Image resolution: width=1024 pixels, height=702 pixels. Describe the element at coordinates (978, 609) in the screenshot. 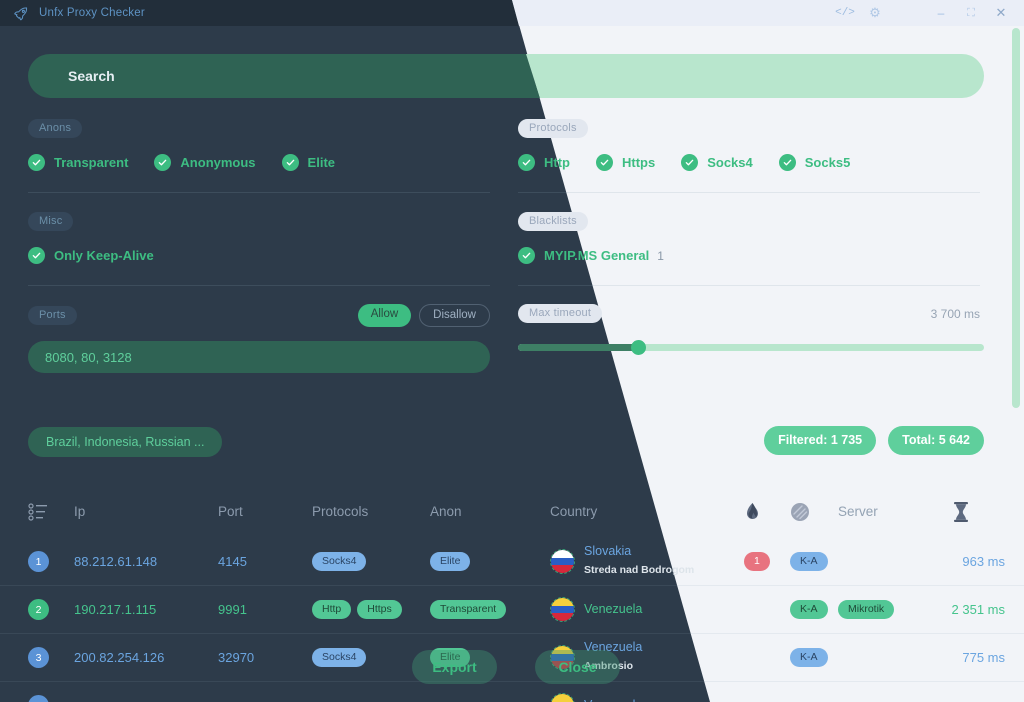

I see `cell-time: 2 351 ms` at that location.